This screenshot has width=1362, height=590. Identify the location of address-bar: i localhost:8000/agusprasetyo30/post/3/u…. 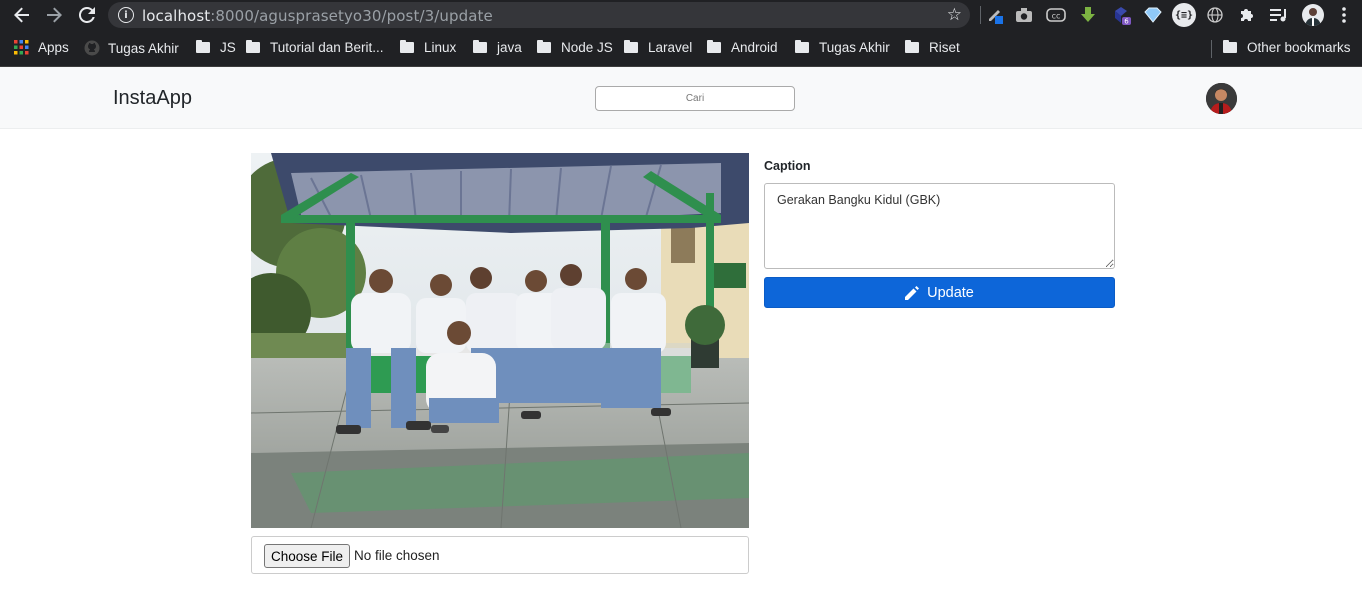
(539, 15).